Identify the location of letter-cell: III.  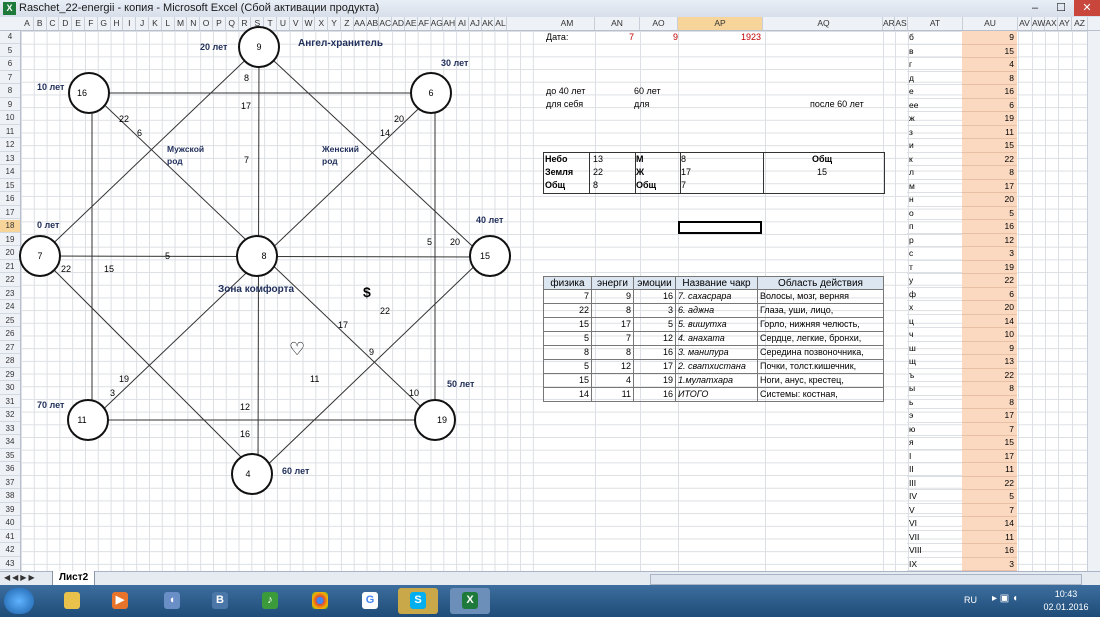
(934, 483).